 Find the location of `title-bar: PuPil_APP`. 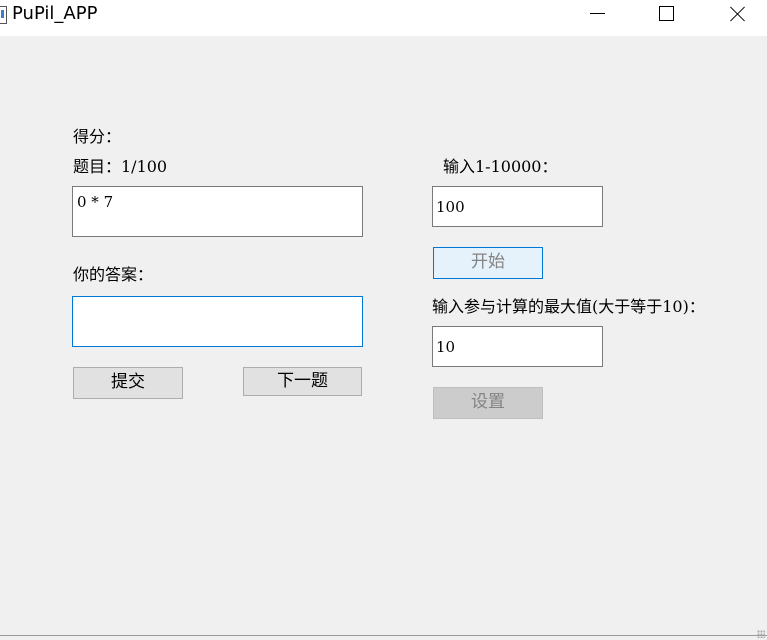

title-bar: PuPil_APP is located at coordinates (383, 18).